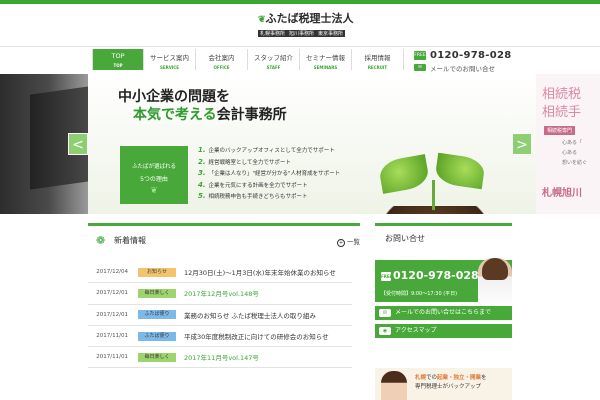 The image size is (600, 400). I want to click on nav-item-seminars: セミナー情報 SEMINARS, so click(326, 59).